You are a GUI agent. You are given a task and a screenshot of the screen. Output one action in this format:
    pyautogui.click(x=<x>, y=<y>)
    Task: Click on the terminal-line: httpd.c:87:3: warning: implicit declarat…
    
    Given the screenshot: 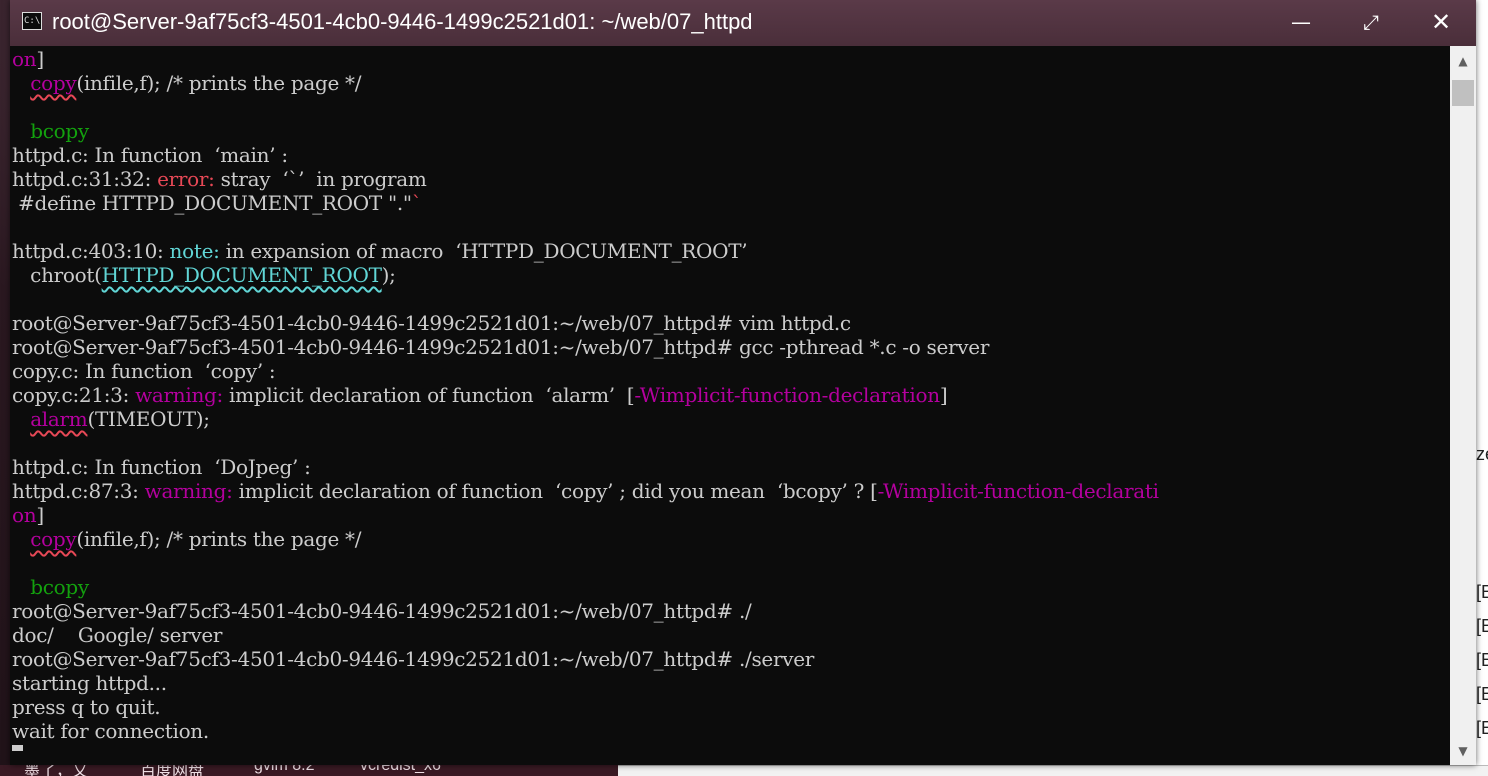 What is the action you would take?
    pyautogui.click(x=585, y=491)
    